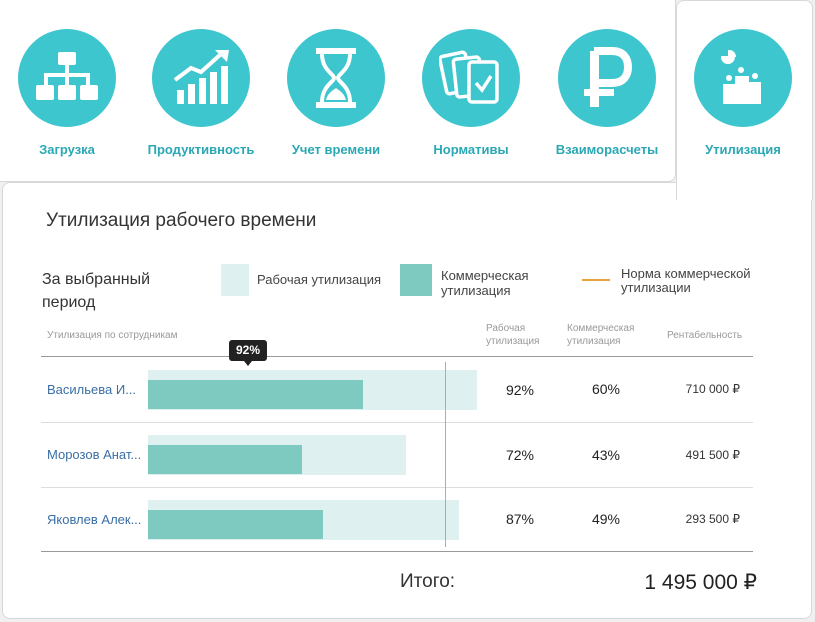  Describe the element at coordinates (606, 519) in the screenshot. I see `commercial-value: 49%` at that location.